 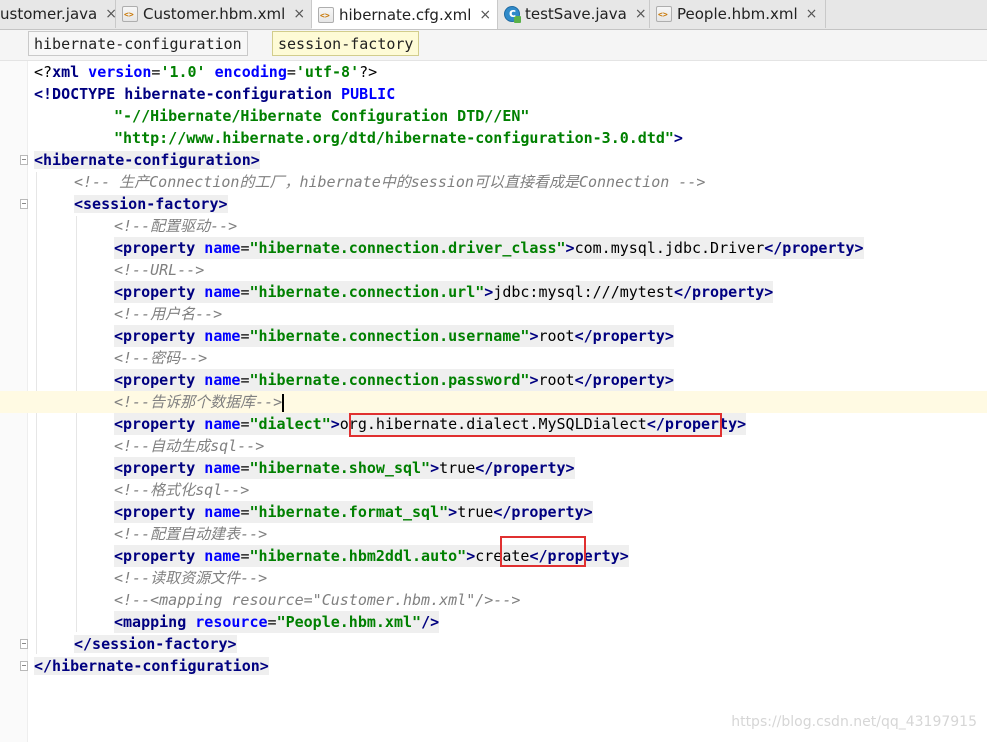 I want to click on code-line-8: <!--配置驱动-->, so click(x=176, y=226).